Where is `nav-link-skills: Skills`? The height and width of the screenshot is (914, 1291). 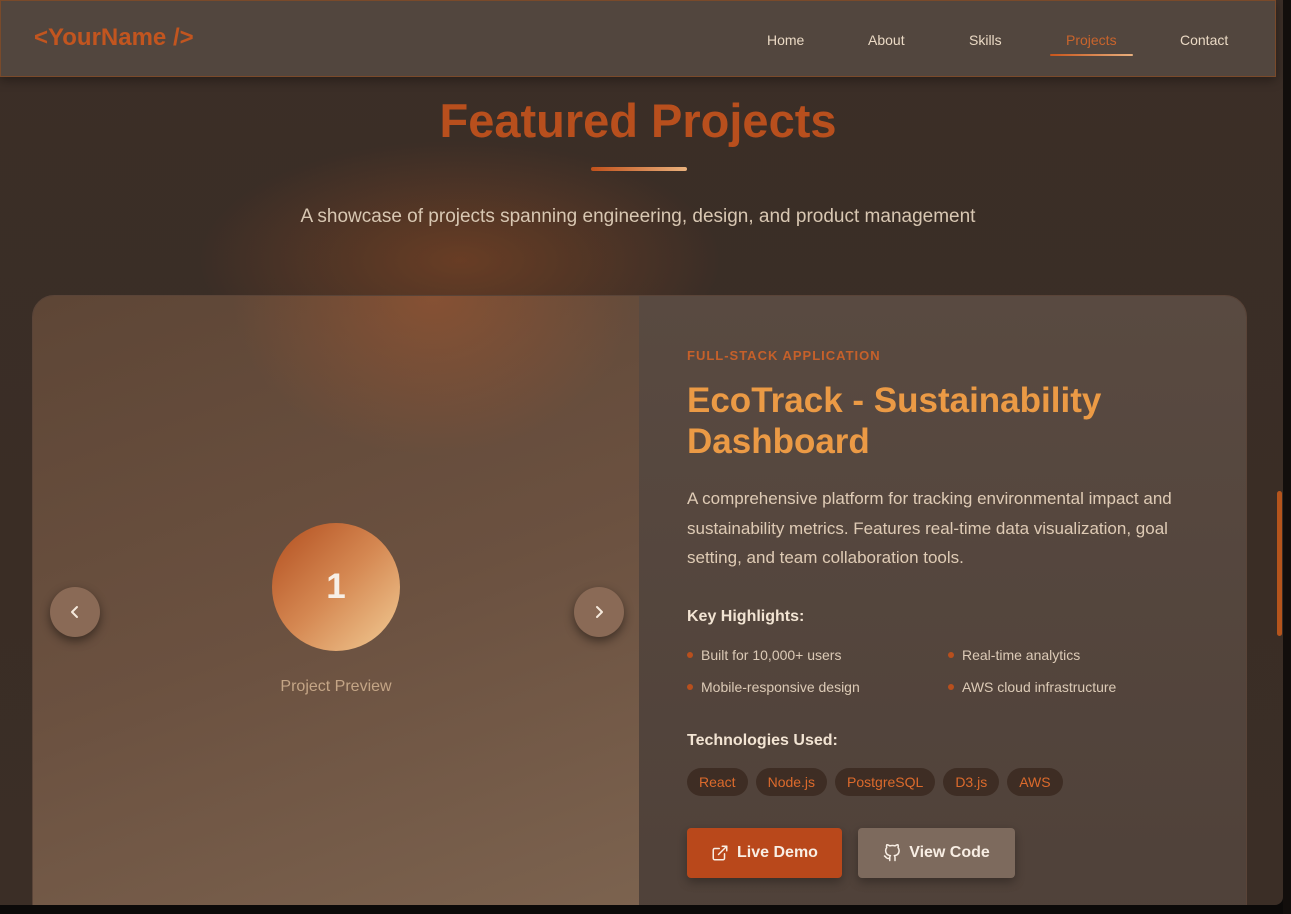
nav-link-skills: Skills is located at coordinates (985, 40).